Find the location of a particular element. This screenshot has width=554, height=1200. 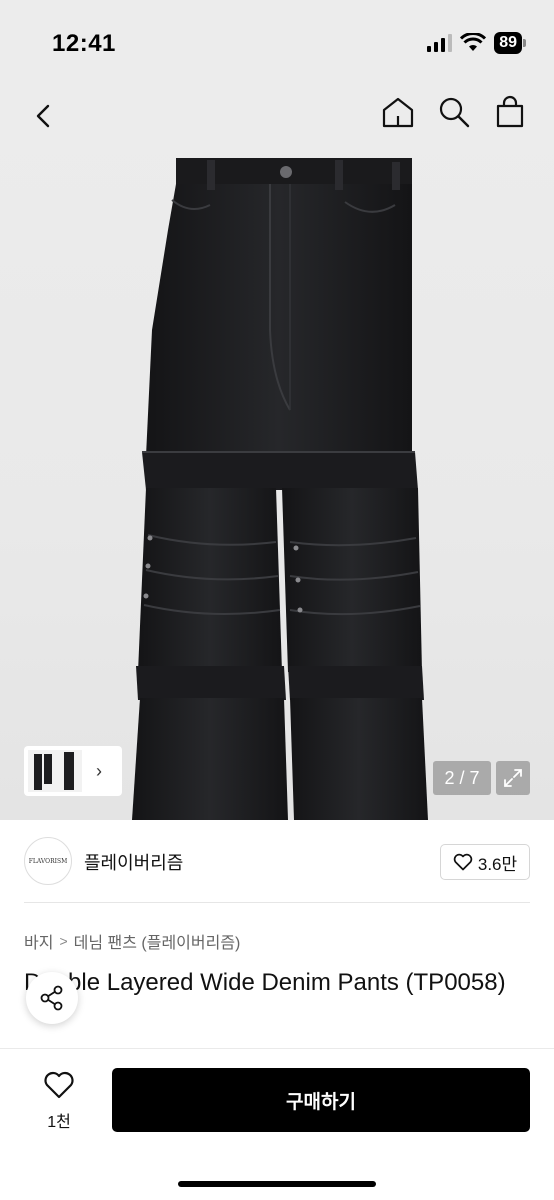

expand-icon is located at coordinates (513, 778).